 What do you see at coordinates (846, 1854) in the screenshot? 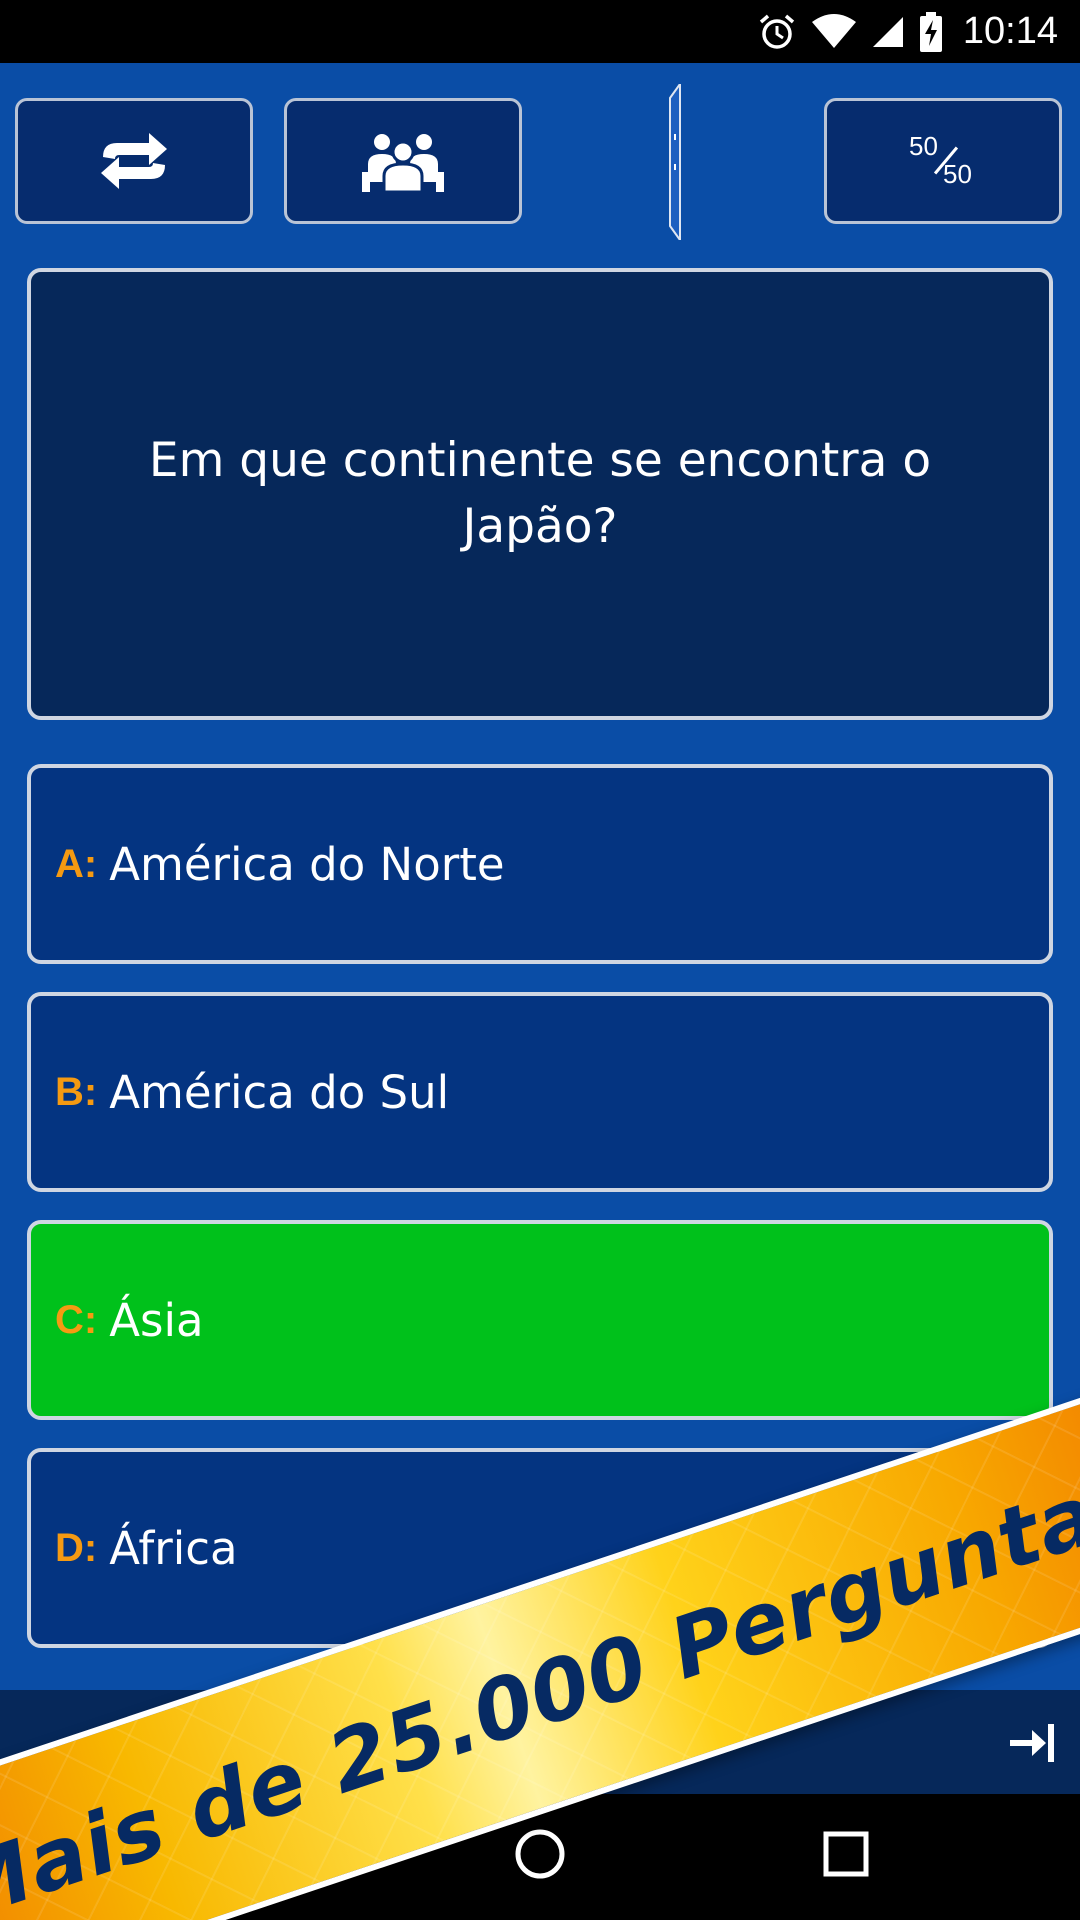
I see `recent-apps-icon` at bounding box center [846, 1854].